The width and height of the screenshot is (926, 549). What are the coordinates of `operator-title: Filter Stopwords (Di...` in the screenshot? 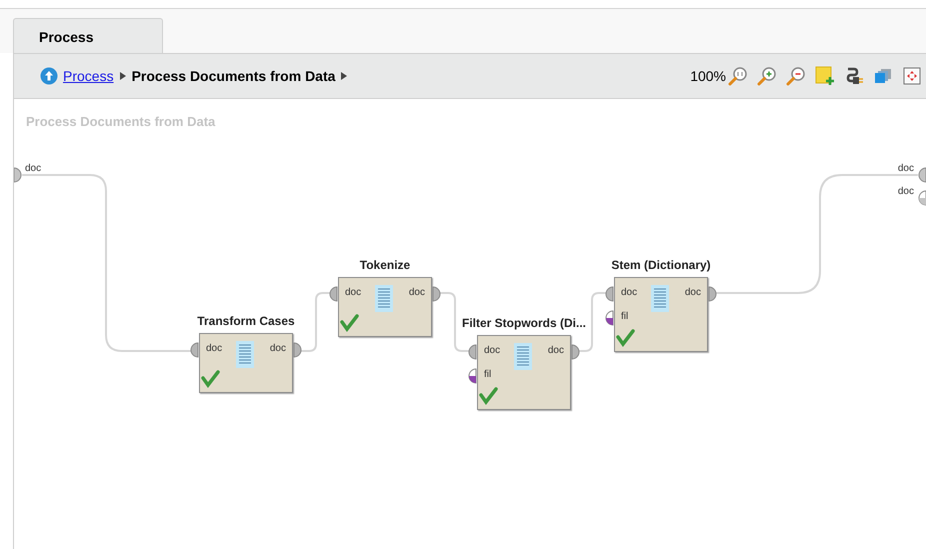 It's located at (524, 323).